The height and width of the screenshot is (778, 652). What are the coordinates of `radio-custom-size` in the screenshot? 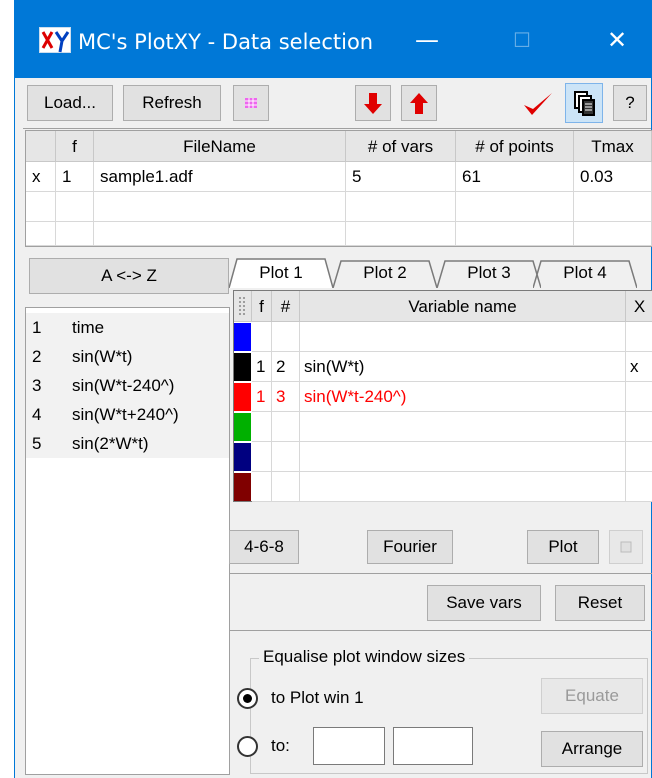 It's located at (247, 746).